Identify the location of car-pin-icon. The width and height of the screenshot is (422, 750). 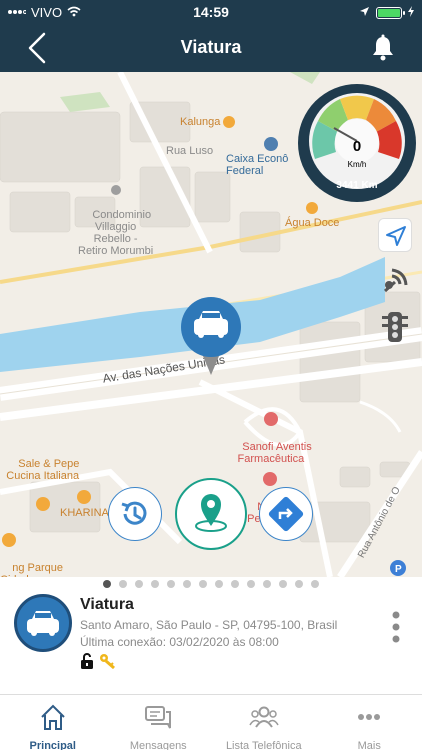
(211, 336).